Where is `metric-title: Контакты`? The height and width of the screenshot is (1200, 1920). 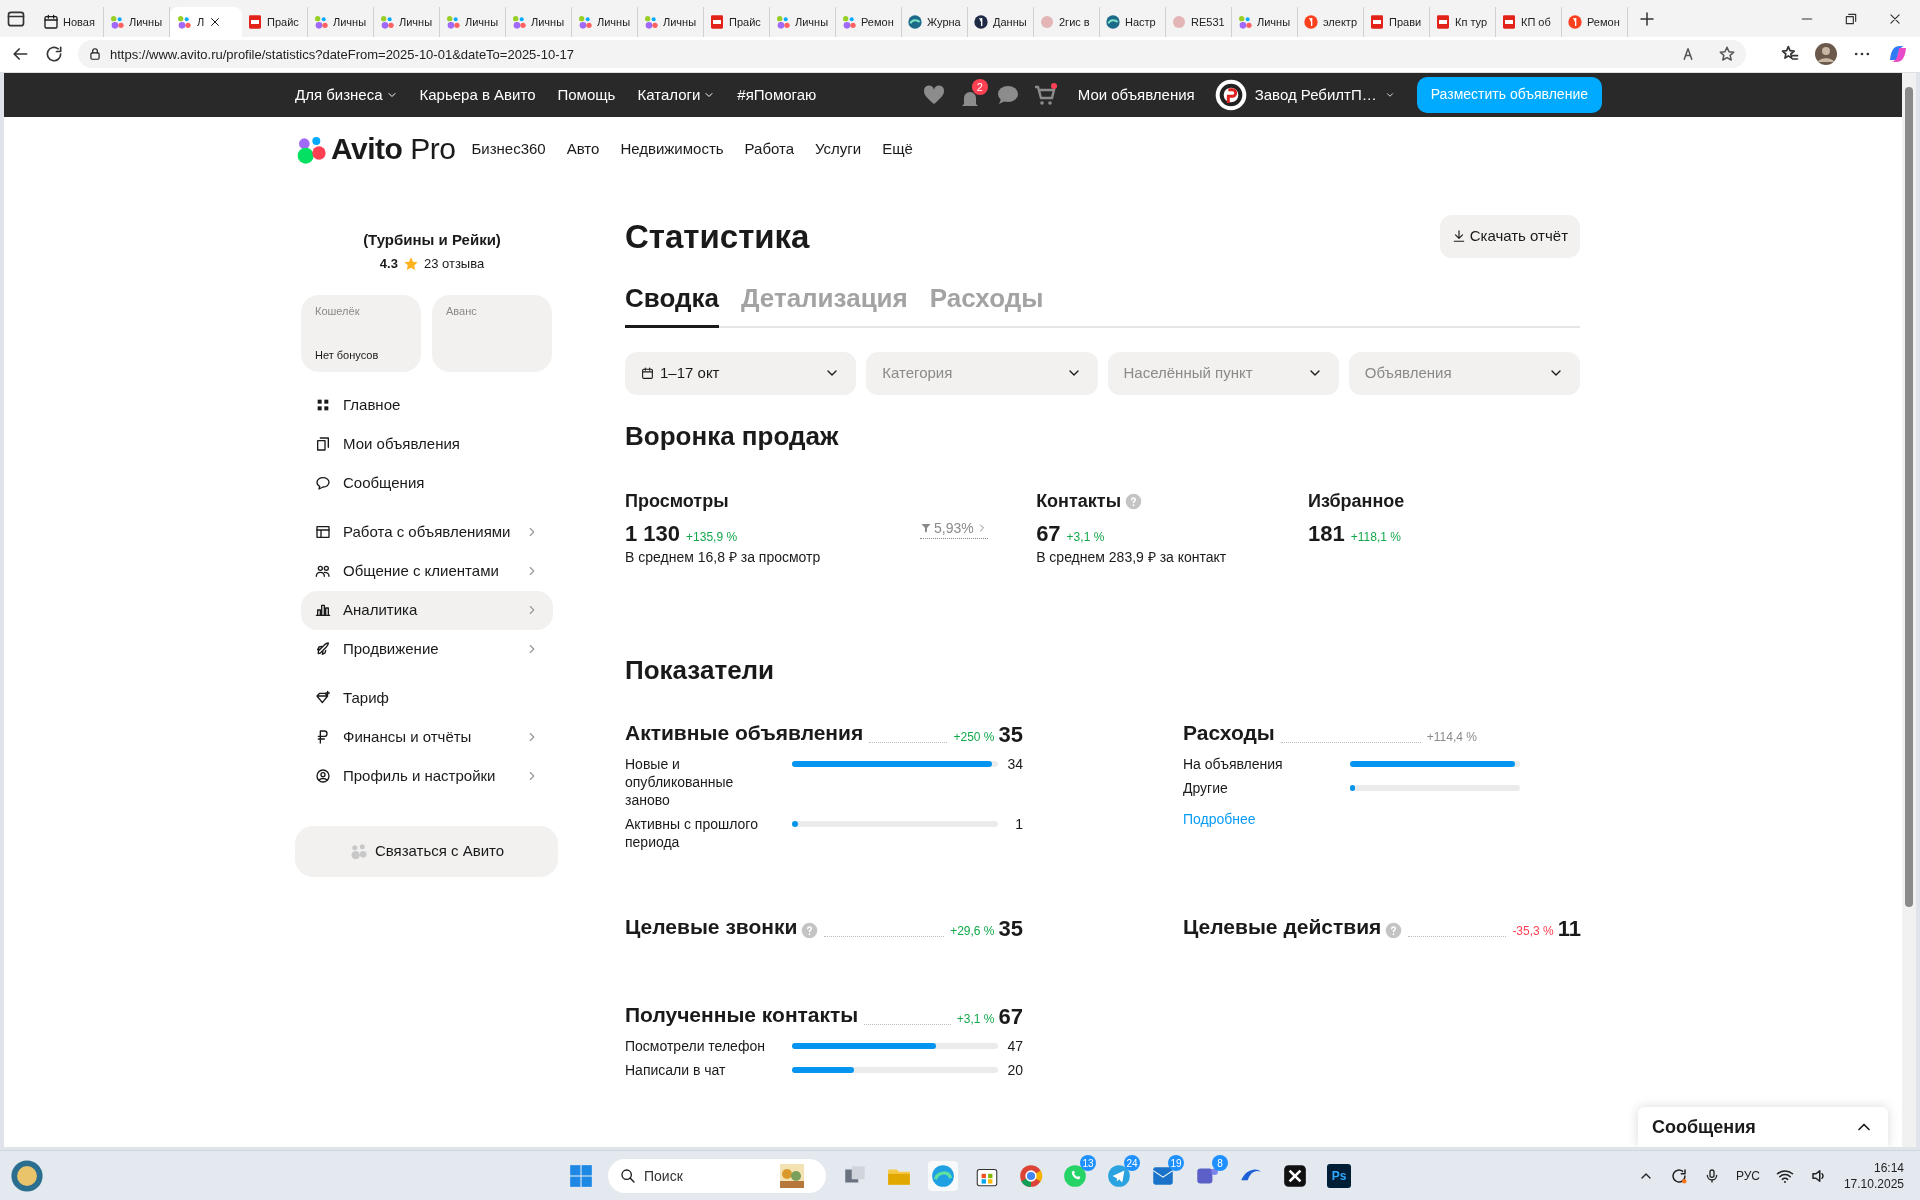 metric-title: Контакты is located at coordinates (1078, 502).